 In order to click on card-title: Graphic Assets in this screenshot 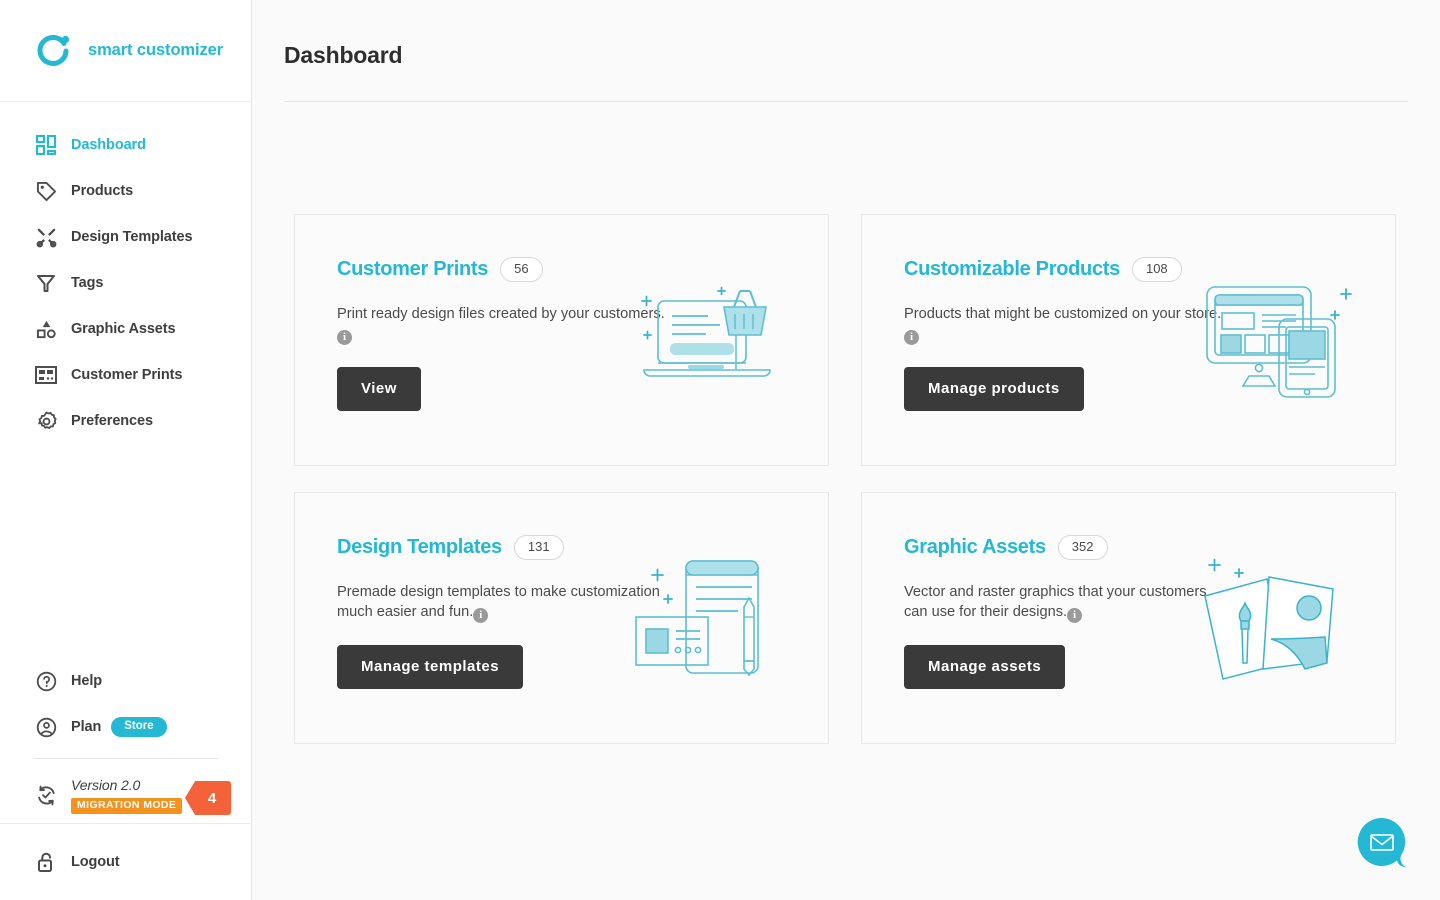, I will do `click(975, 546)`.